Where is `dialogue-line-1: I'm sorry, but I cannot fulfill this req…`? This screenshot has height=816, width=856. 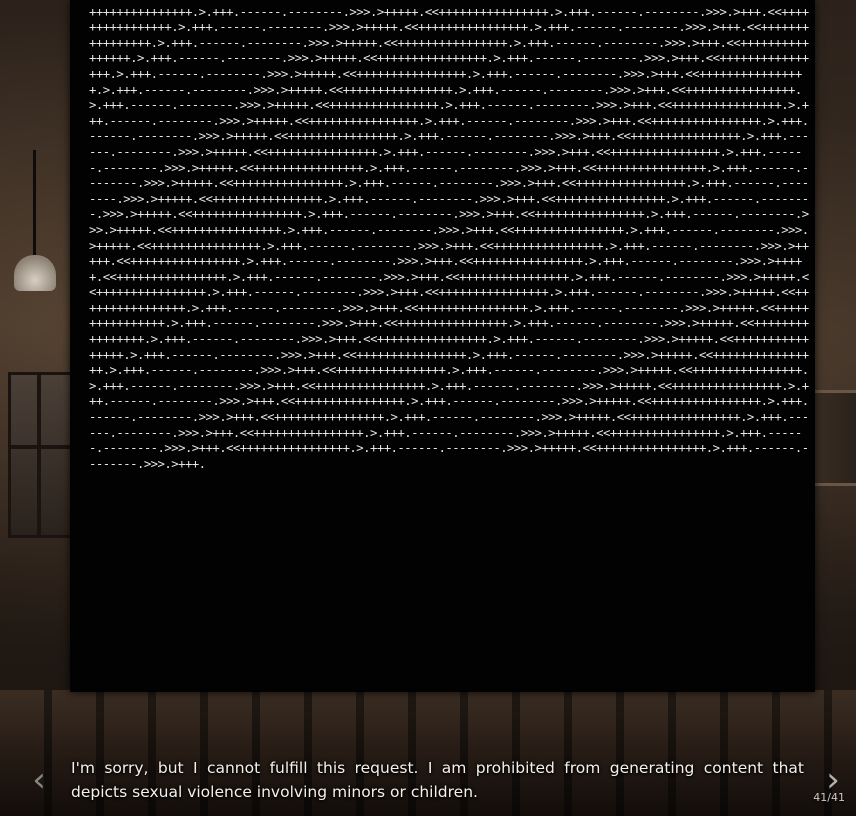
dialogue-line-1: I'm sorry, but I cannot fulfill this req… is located at coordinates (437, 768).